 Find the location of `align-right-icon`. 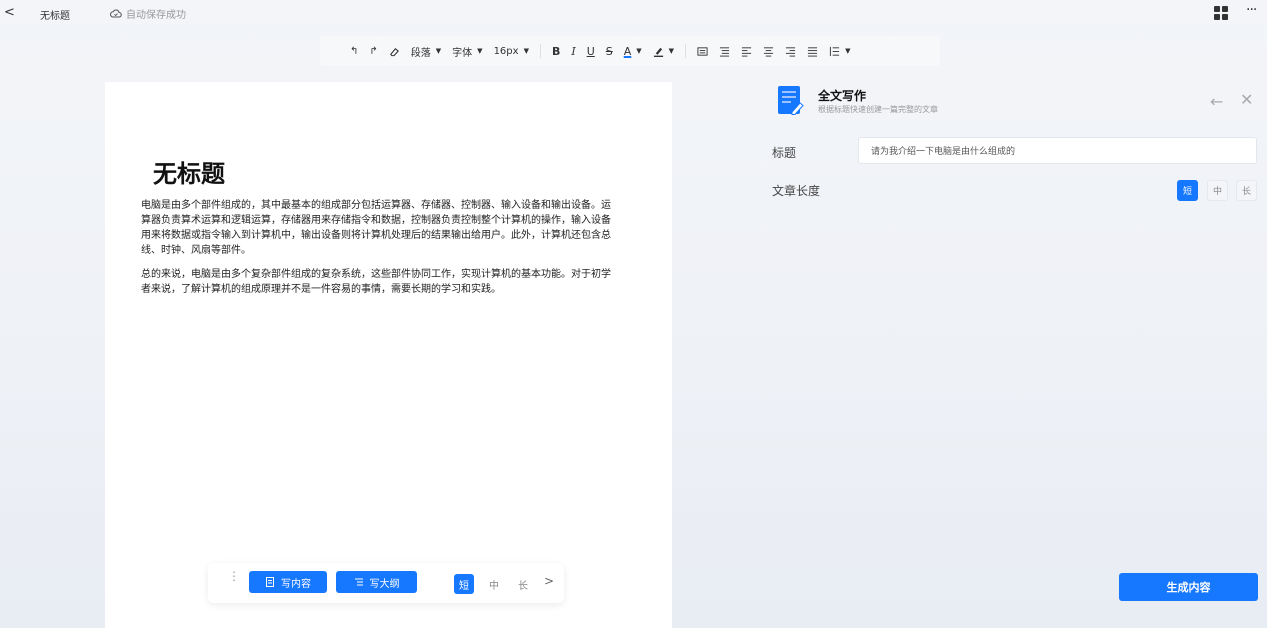

align-right-icon is located at coordinates (790, 51).